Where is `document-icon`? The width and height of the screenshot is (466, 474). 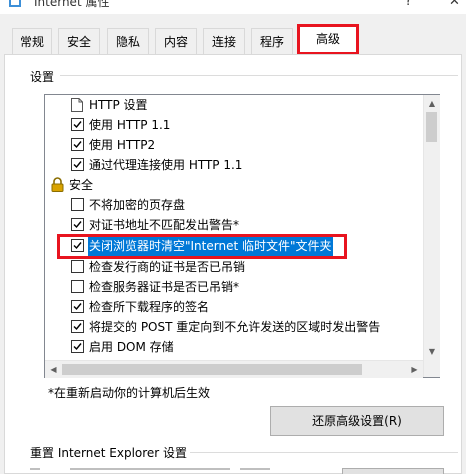
document-icon is located at coordinates (77, 105).